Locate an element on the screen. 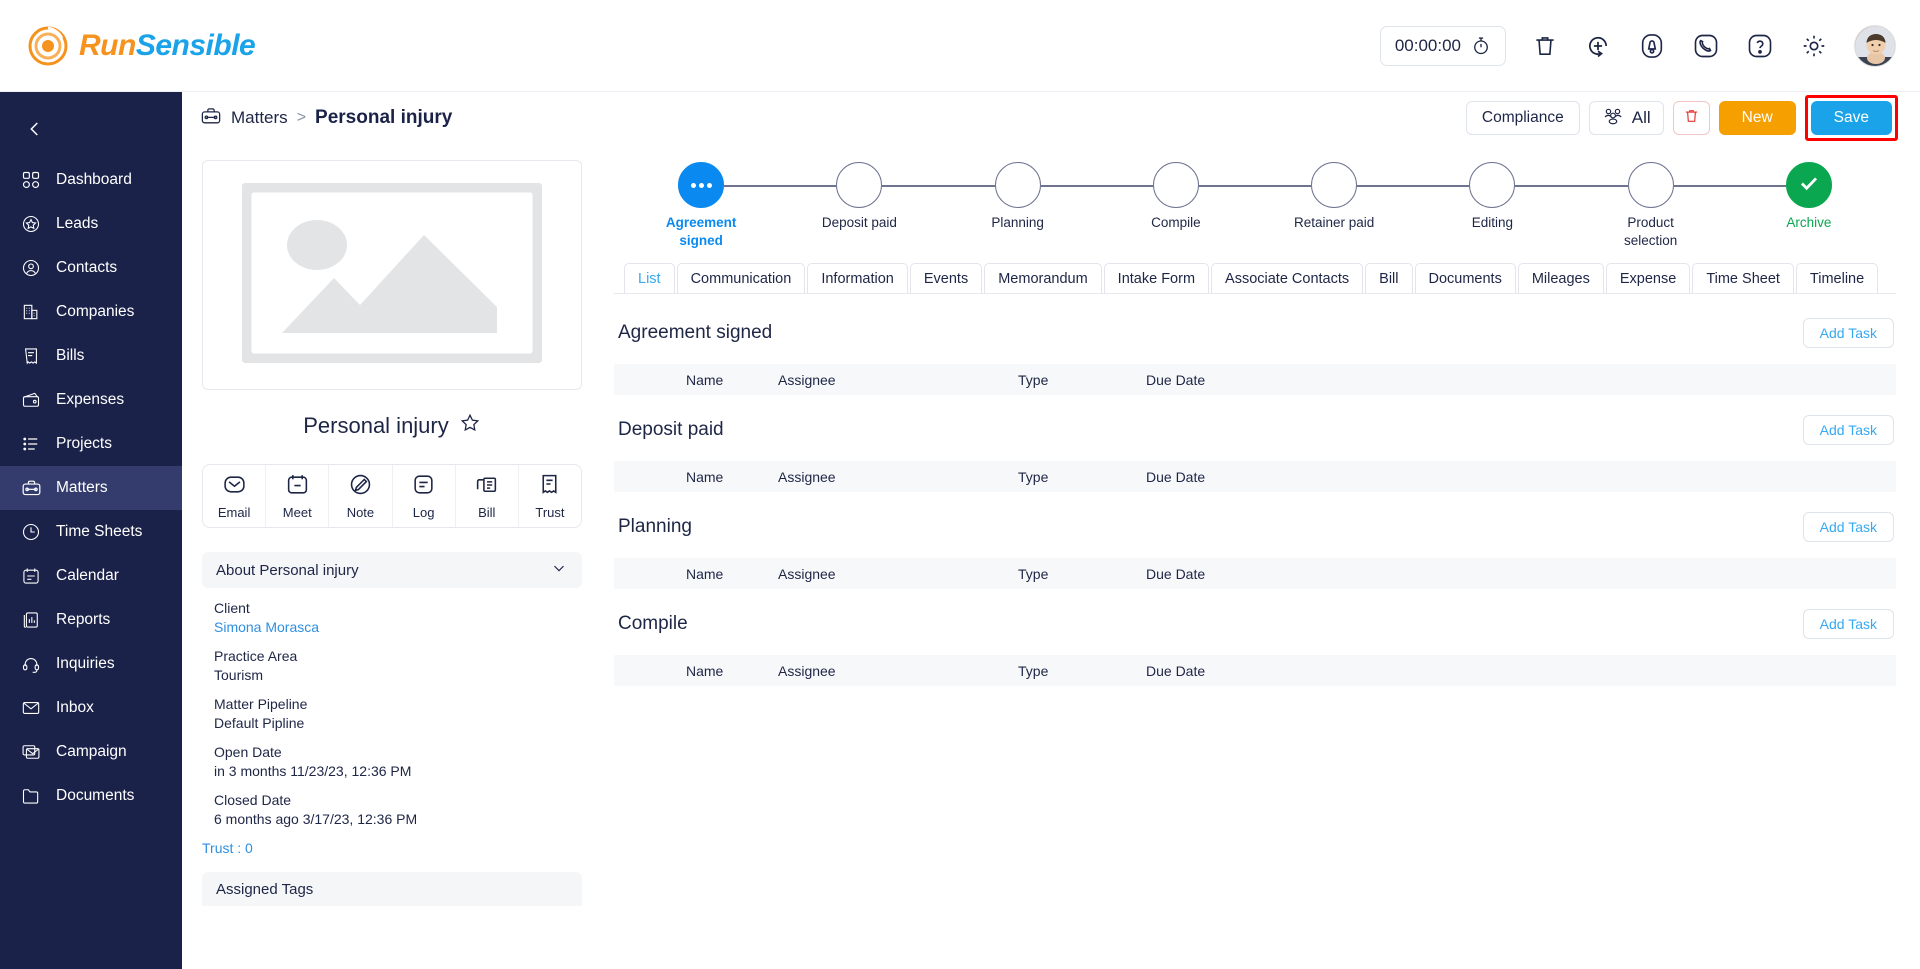 This screenshot has width=1920, height=969. phone-icon is located at coordinates (1706, 46).